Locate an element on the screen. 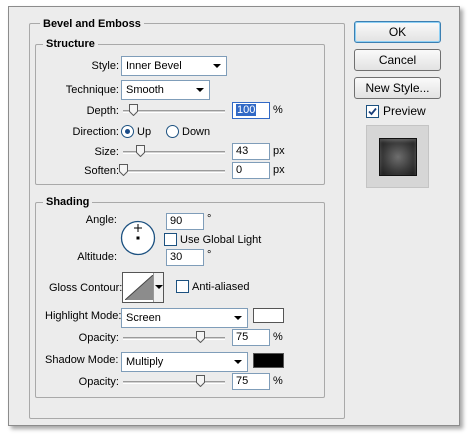 Image resolution: width=470 pixels, height=436 pixels. size-field: 43 is located at coordinates (251, 151).